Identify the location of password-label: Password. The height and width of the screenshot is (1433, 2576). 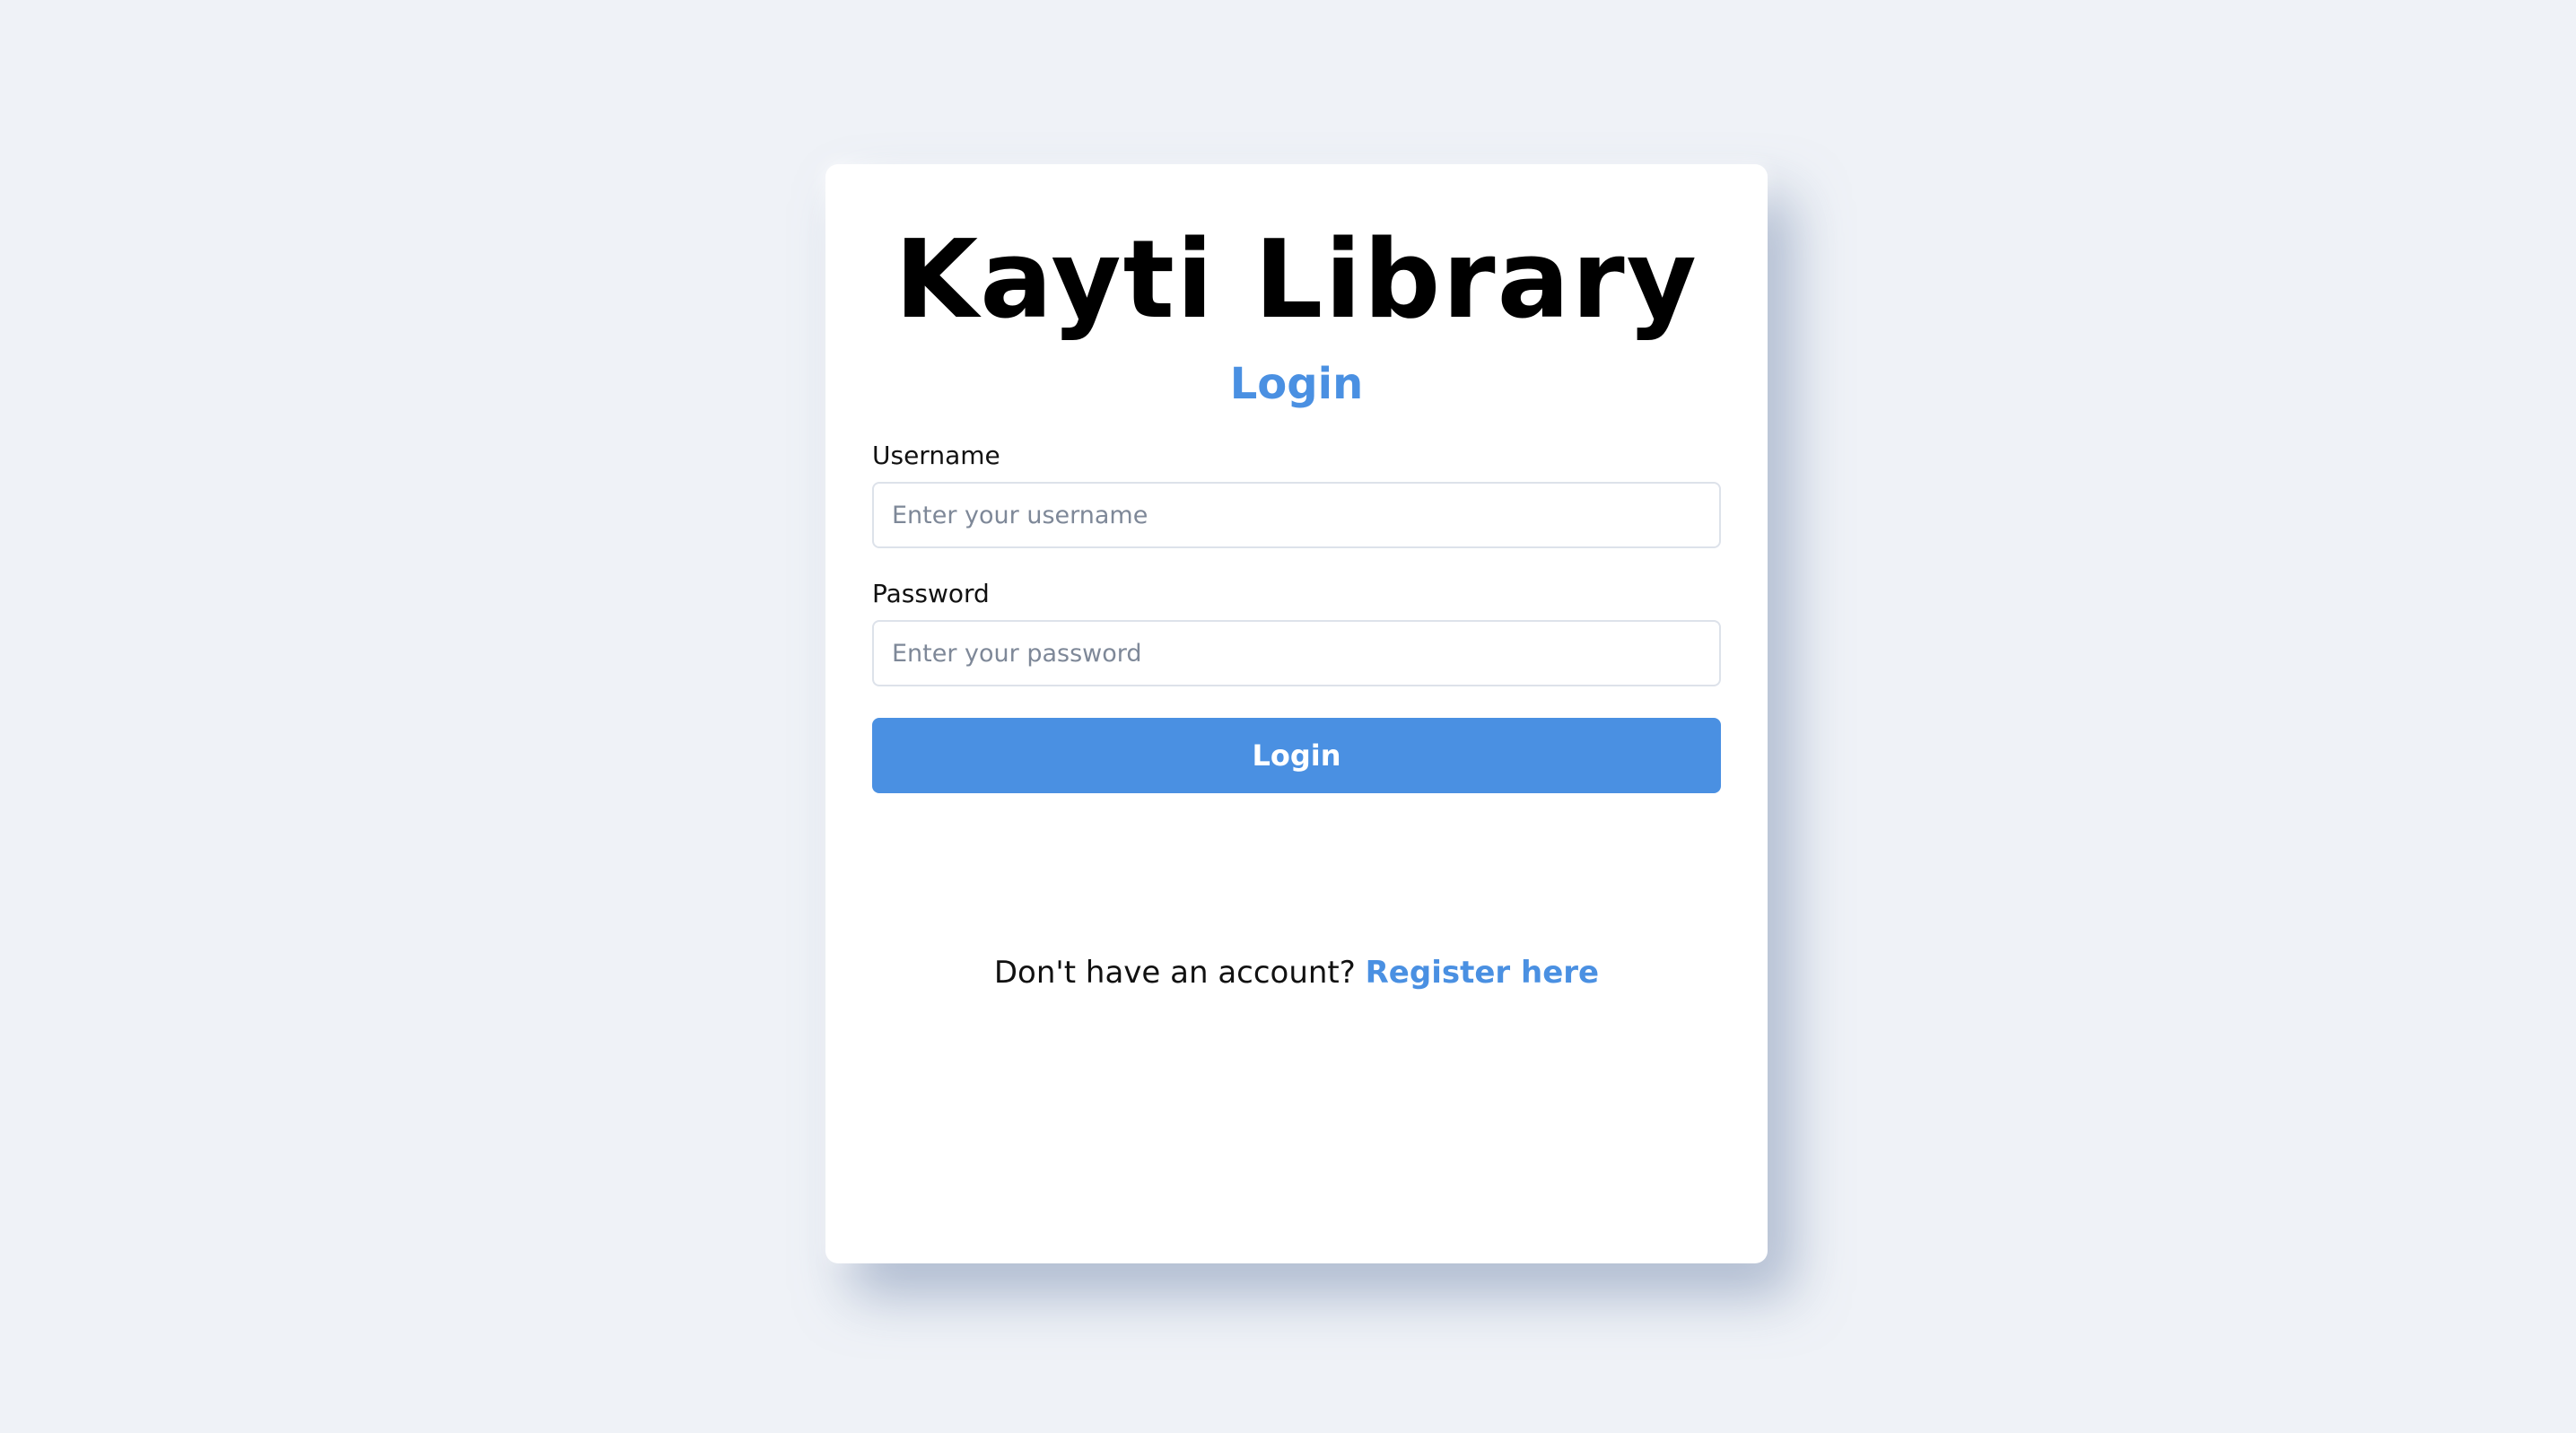
(931, 593).